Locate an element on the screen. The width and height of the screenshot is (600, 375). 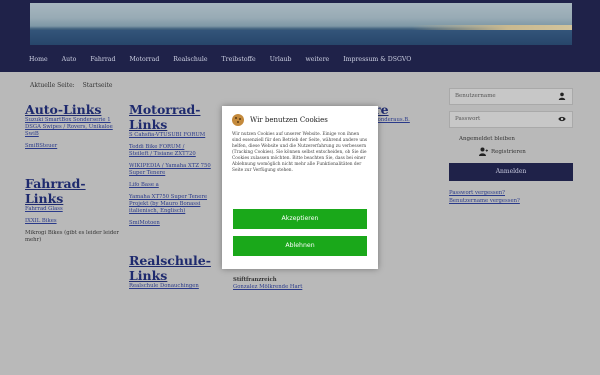
cookie-icon is located at coordinates (238, 120).